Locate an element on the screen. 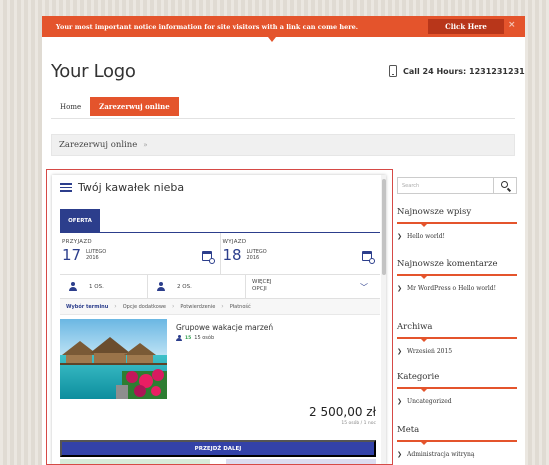  breadcrumb-current: Zarezerwuj online is located at coordinates (98, 145).